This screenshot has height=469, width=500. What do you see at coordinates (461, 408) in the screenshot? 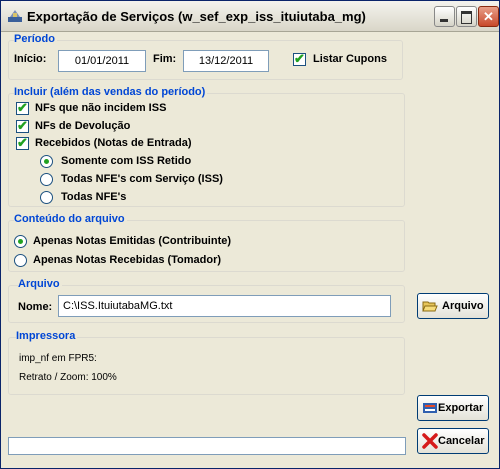
I see `exportar-button-label: Exportar` at bounding box center [461, 408].